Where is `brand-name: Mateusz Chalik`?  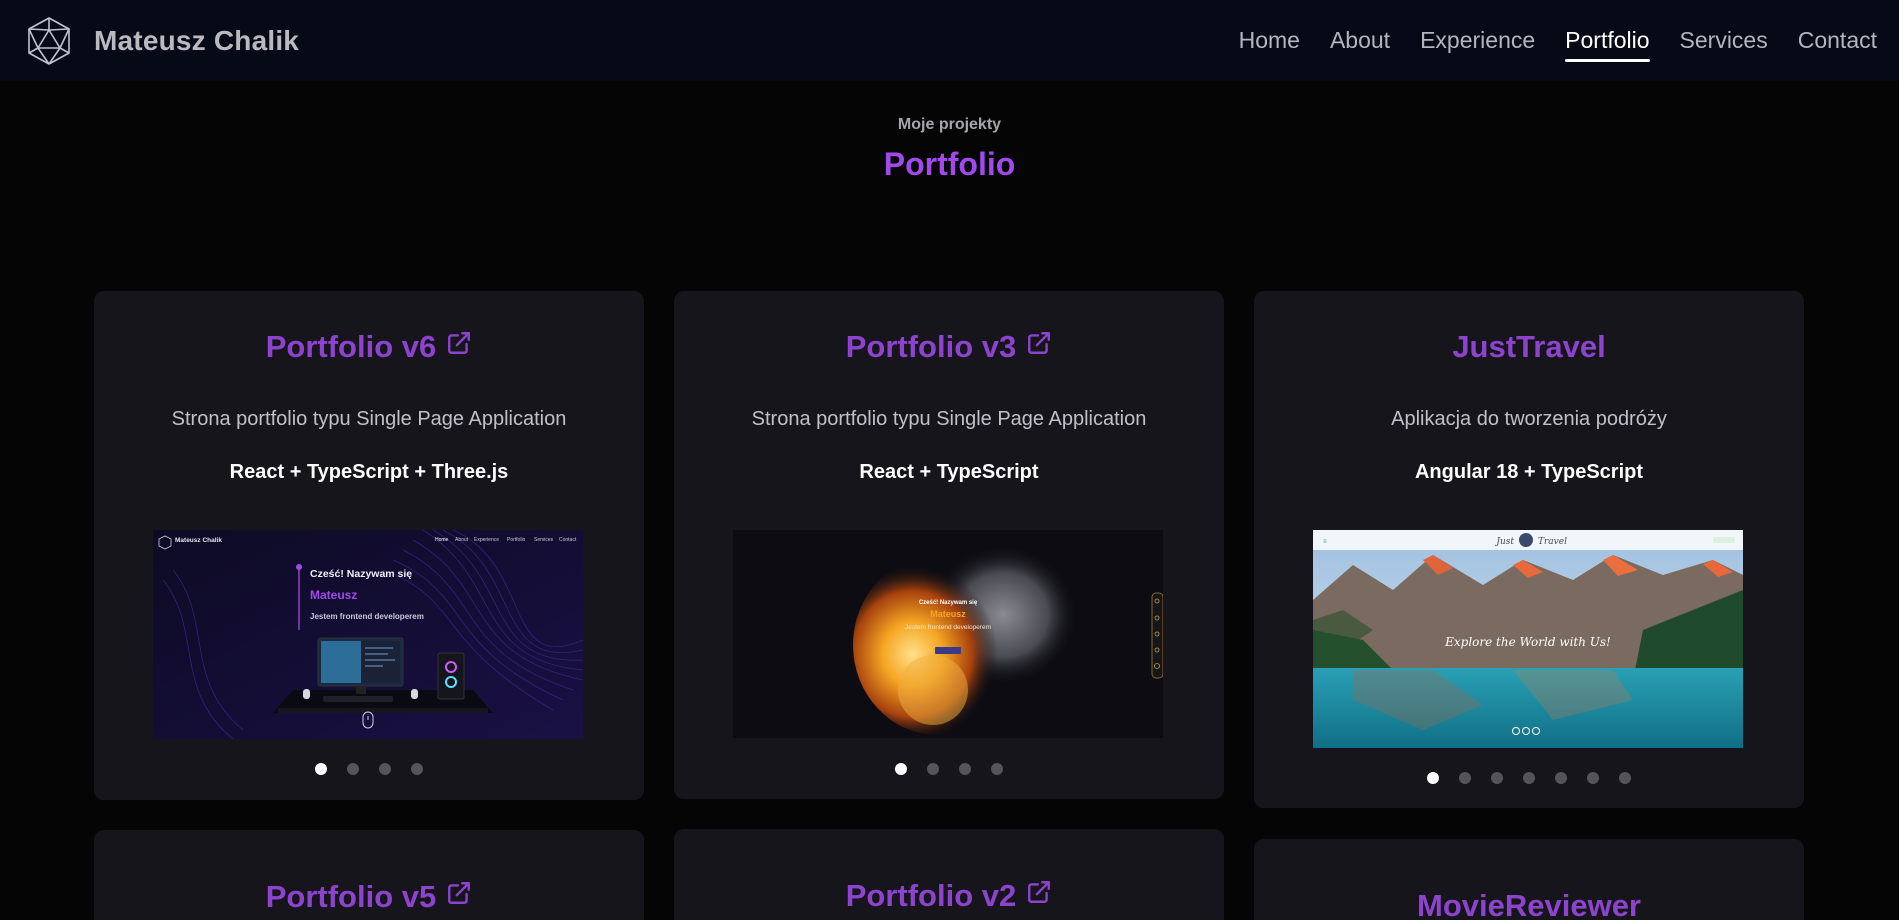 brand-name: Mateusz Chalik is located at coordinates (197, 40).